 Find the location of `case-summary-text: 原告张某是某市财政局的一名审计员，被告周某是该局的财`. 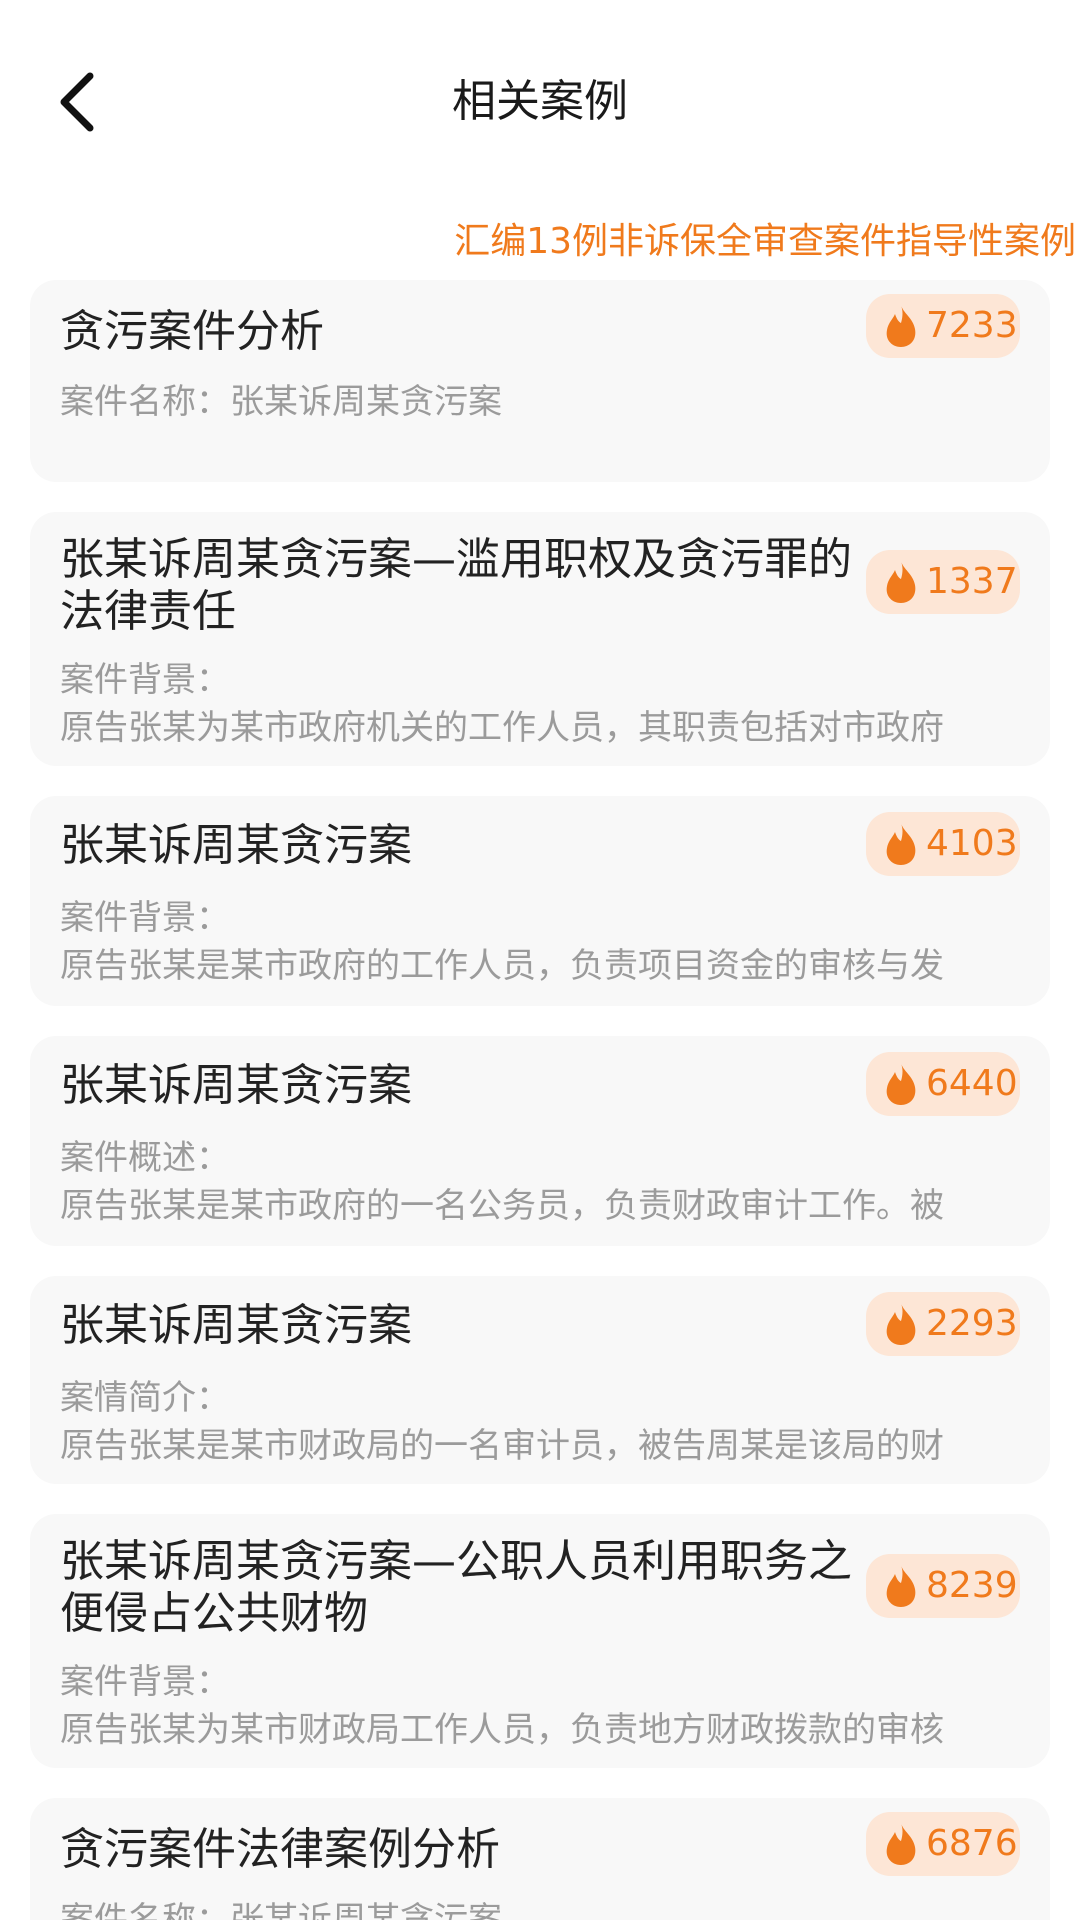

case-summary-text: 原告张某是某市财政局的一名审计员，被告周某是该局的财 is located at coordinates (502, 1446).